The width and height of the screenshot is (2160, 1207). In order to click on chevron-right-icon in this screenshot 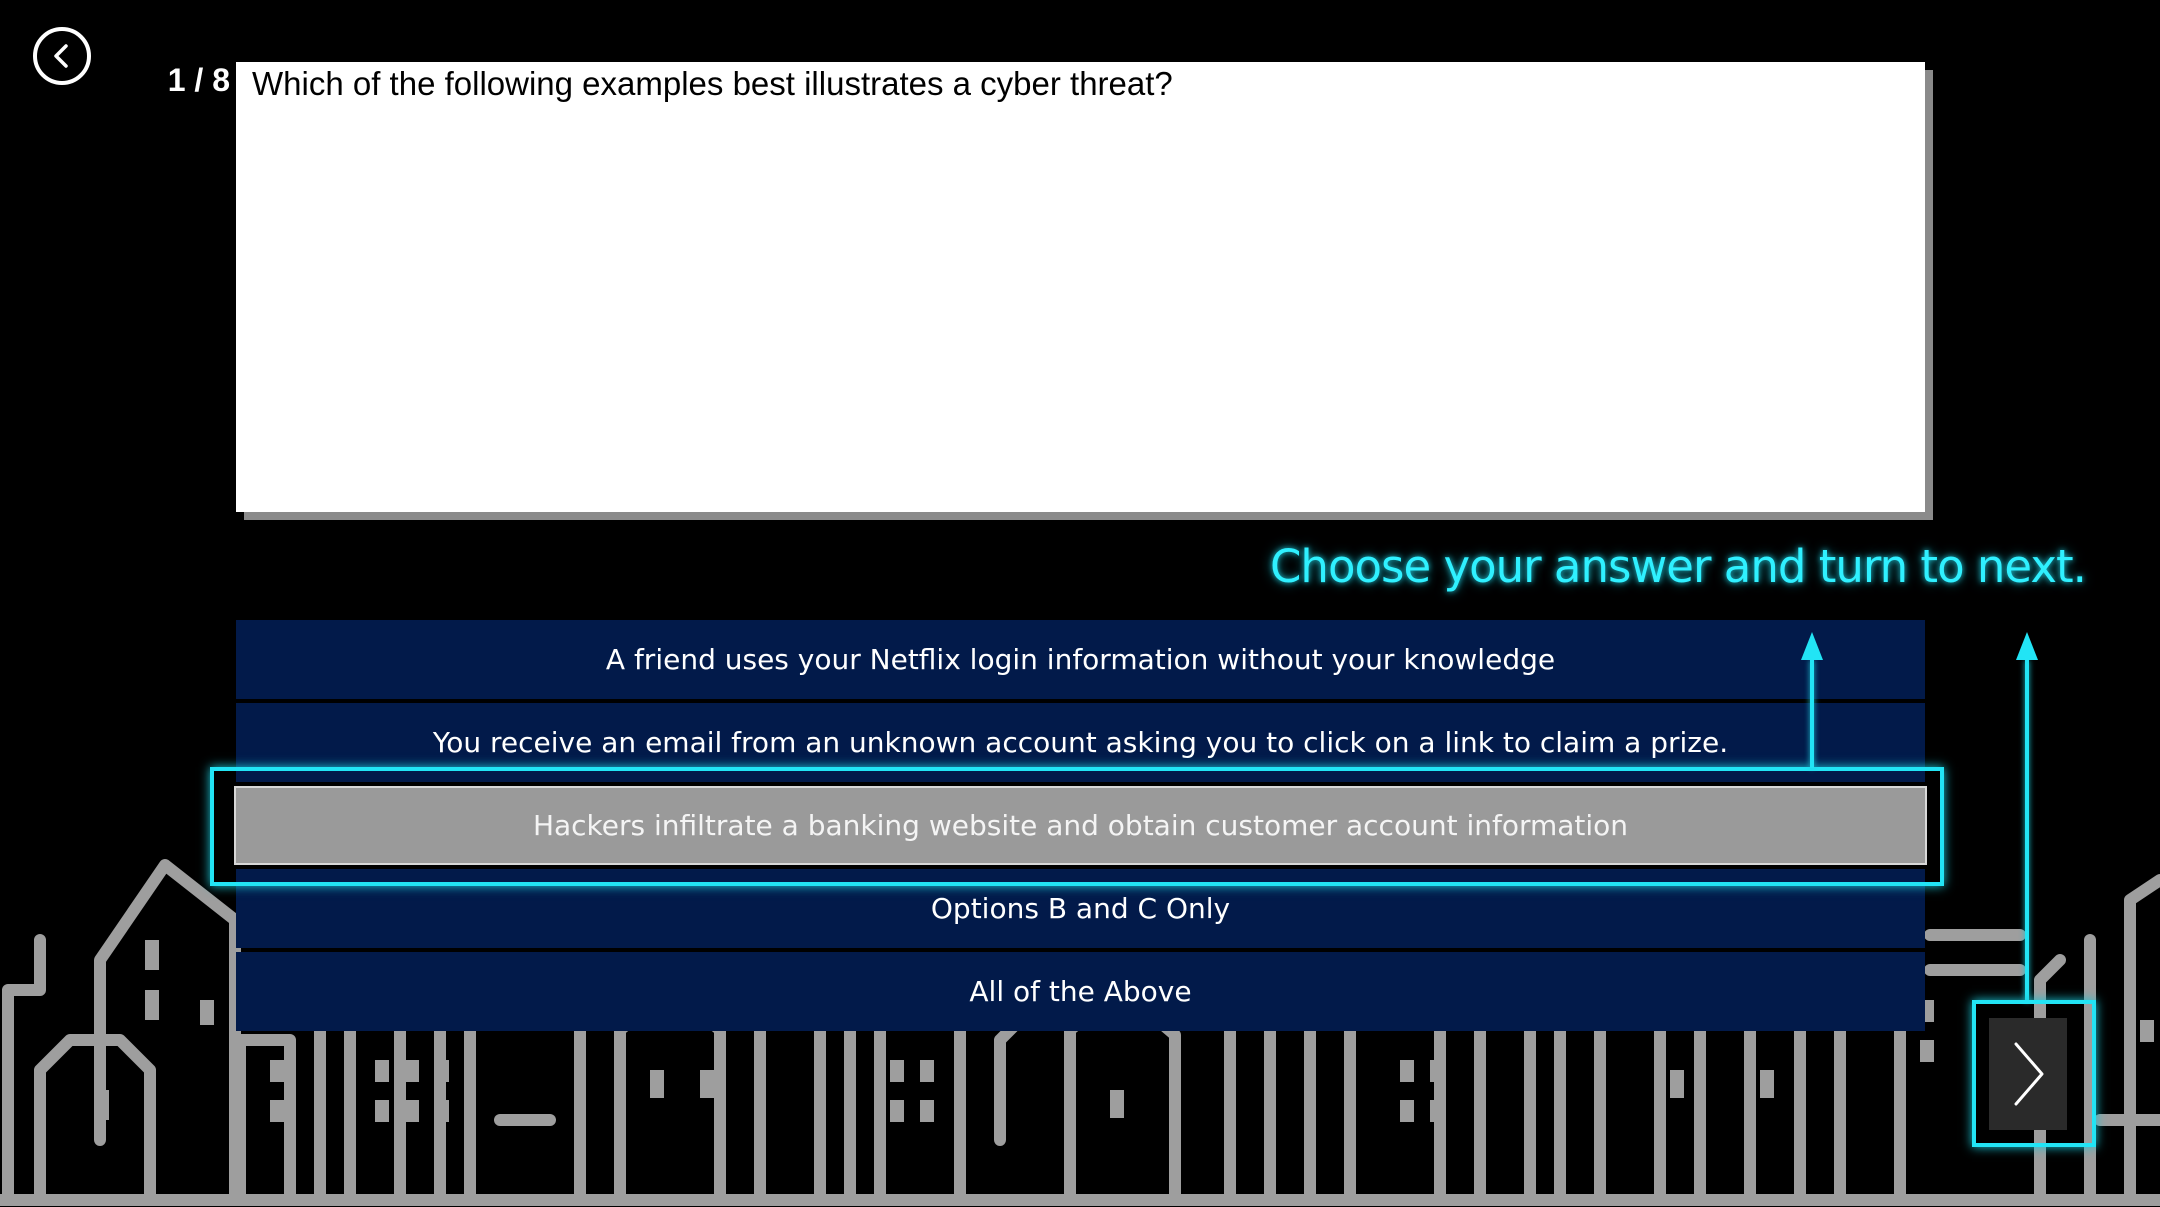, I will do `click(2029, 1074)`.